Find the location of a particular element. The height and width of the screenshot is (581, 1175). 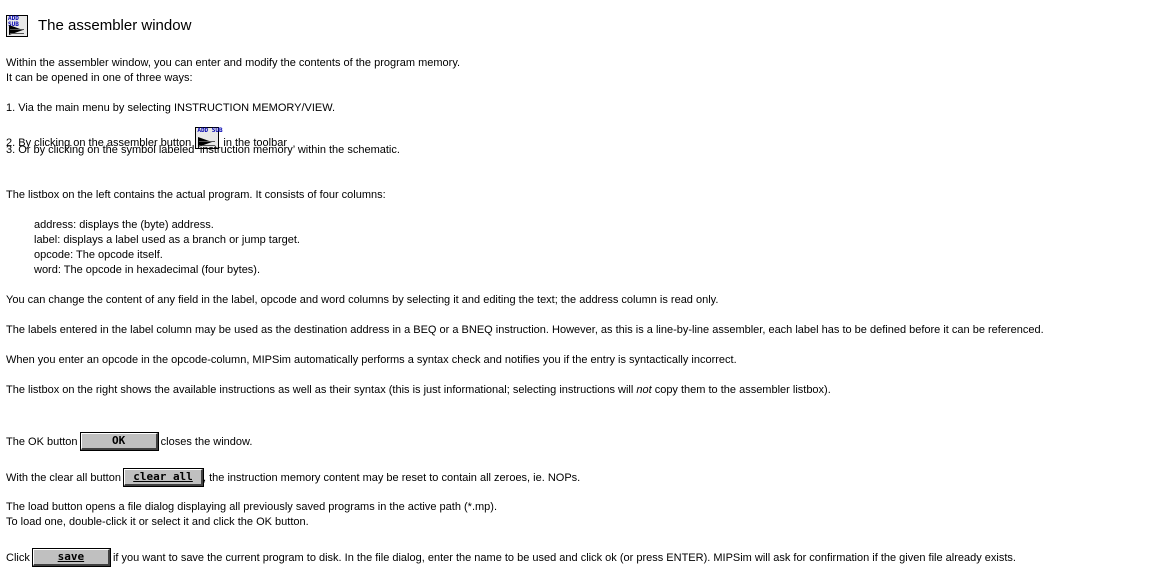

page-header: ADD SUB The assembler window is located at coordinates (98, 26).